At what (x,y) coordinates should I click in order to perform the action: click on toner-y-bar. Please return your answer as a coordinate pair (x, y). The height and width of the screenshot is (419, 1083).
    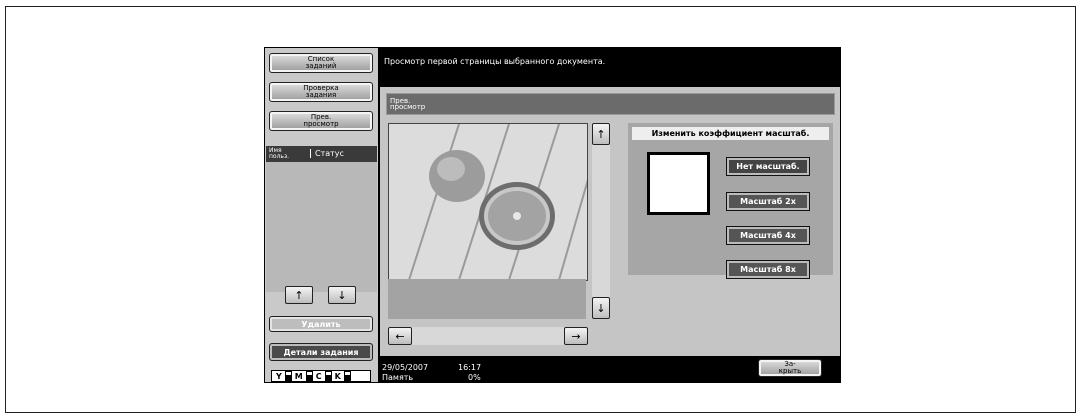
    Looking at the image, I should click on (288, 376).